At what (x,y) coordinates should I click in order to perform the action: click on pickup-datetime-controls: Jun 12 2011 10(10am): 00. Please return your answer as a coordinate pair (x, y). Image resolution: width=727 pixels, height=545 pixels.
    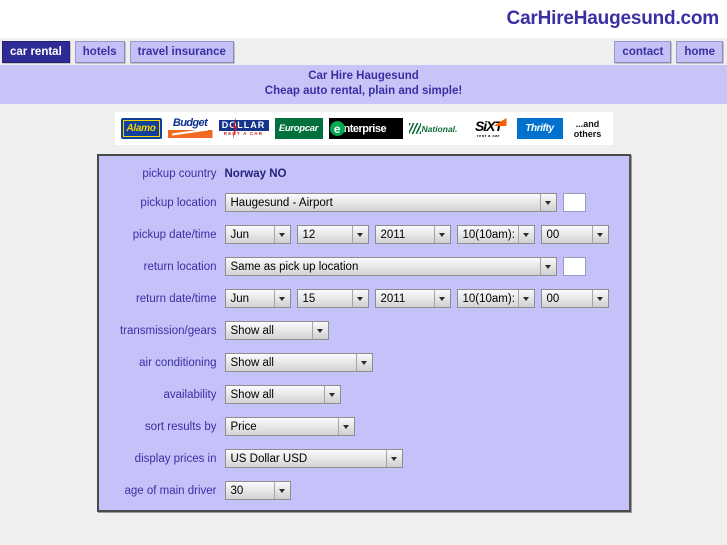
    Looking at the image, I should click on (416, 234).